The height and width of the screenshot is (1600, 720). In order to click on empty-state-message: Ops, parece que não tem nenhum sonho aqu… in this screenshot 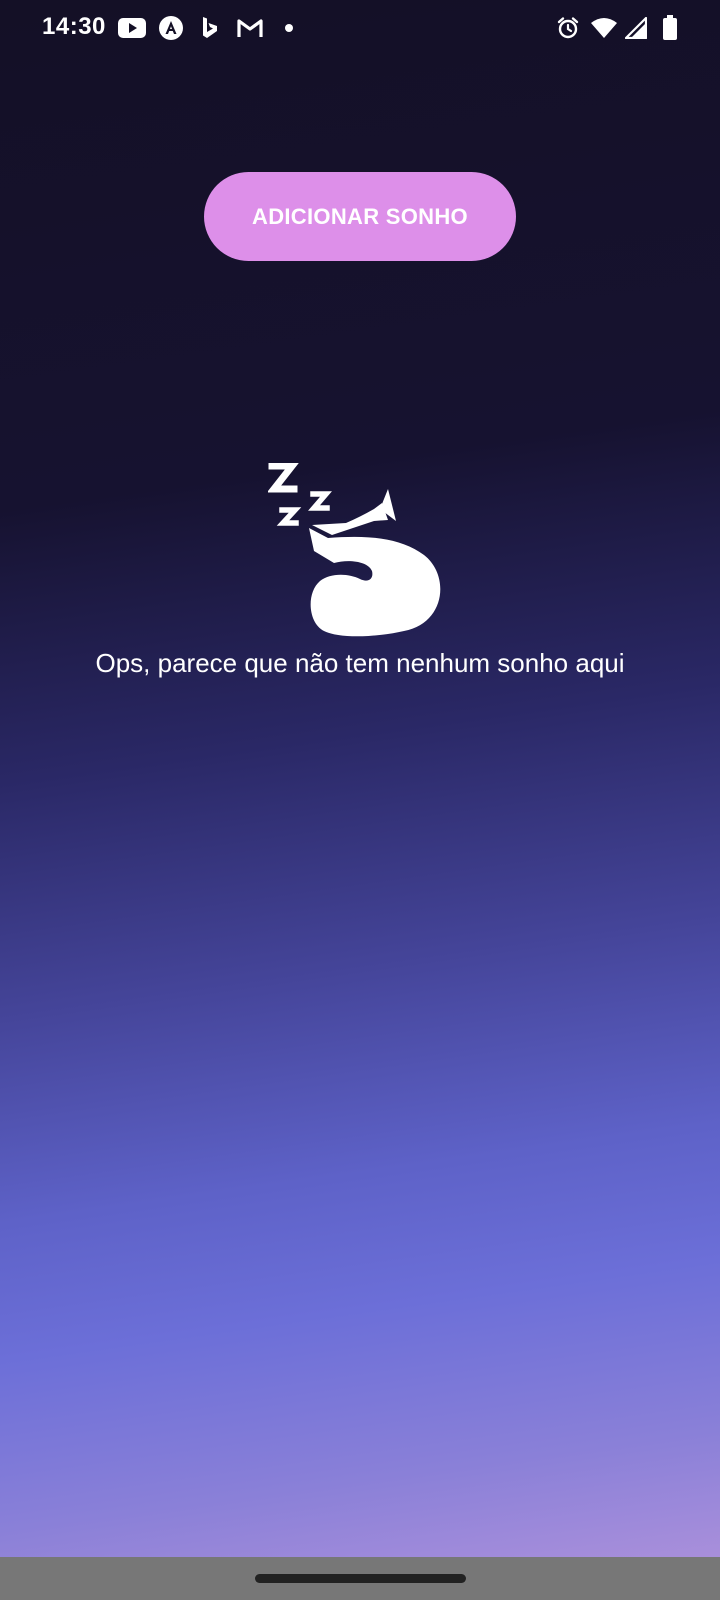, I will do `click(360, 663)`.